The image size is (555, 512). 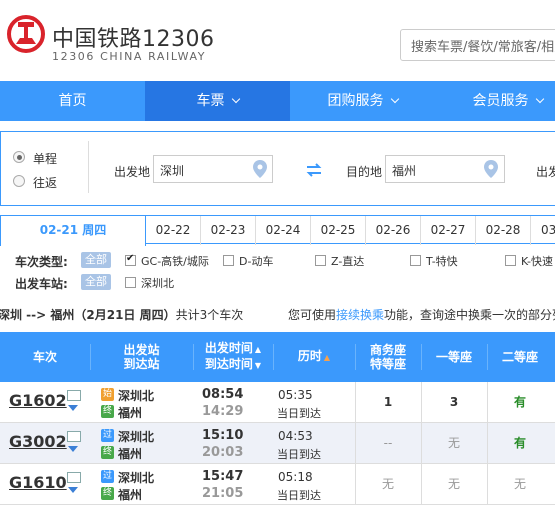 I want to click on date-tab: 02-22, so click(x=173, y=230).